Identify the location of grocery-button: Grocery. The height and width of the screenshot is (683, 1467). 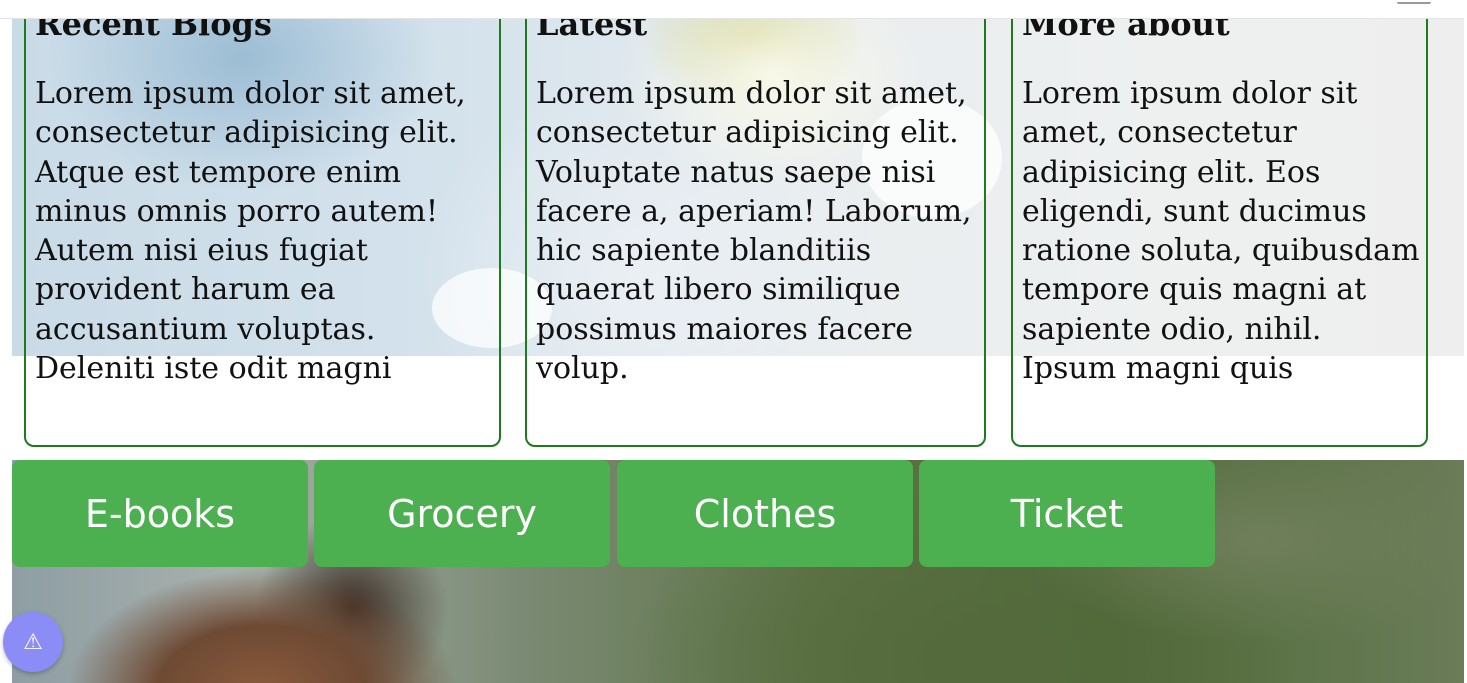
(462, 513).